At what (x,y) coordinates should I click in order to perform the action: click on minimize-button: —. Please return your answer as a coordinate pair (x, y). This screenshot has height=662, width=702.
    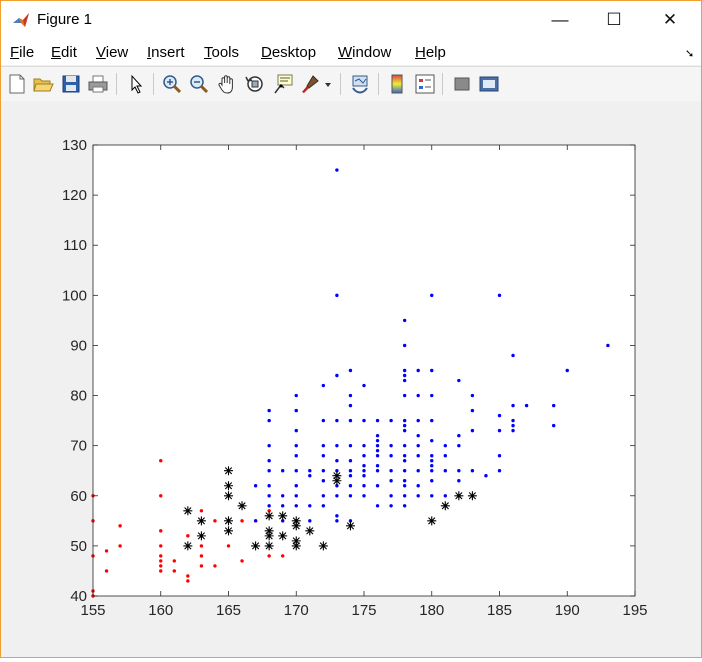
    Looking at the image, I should click on (560, 20).